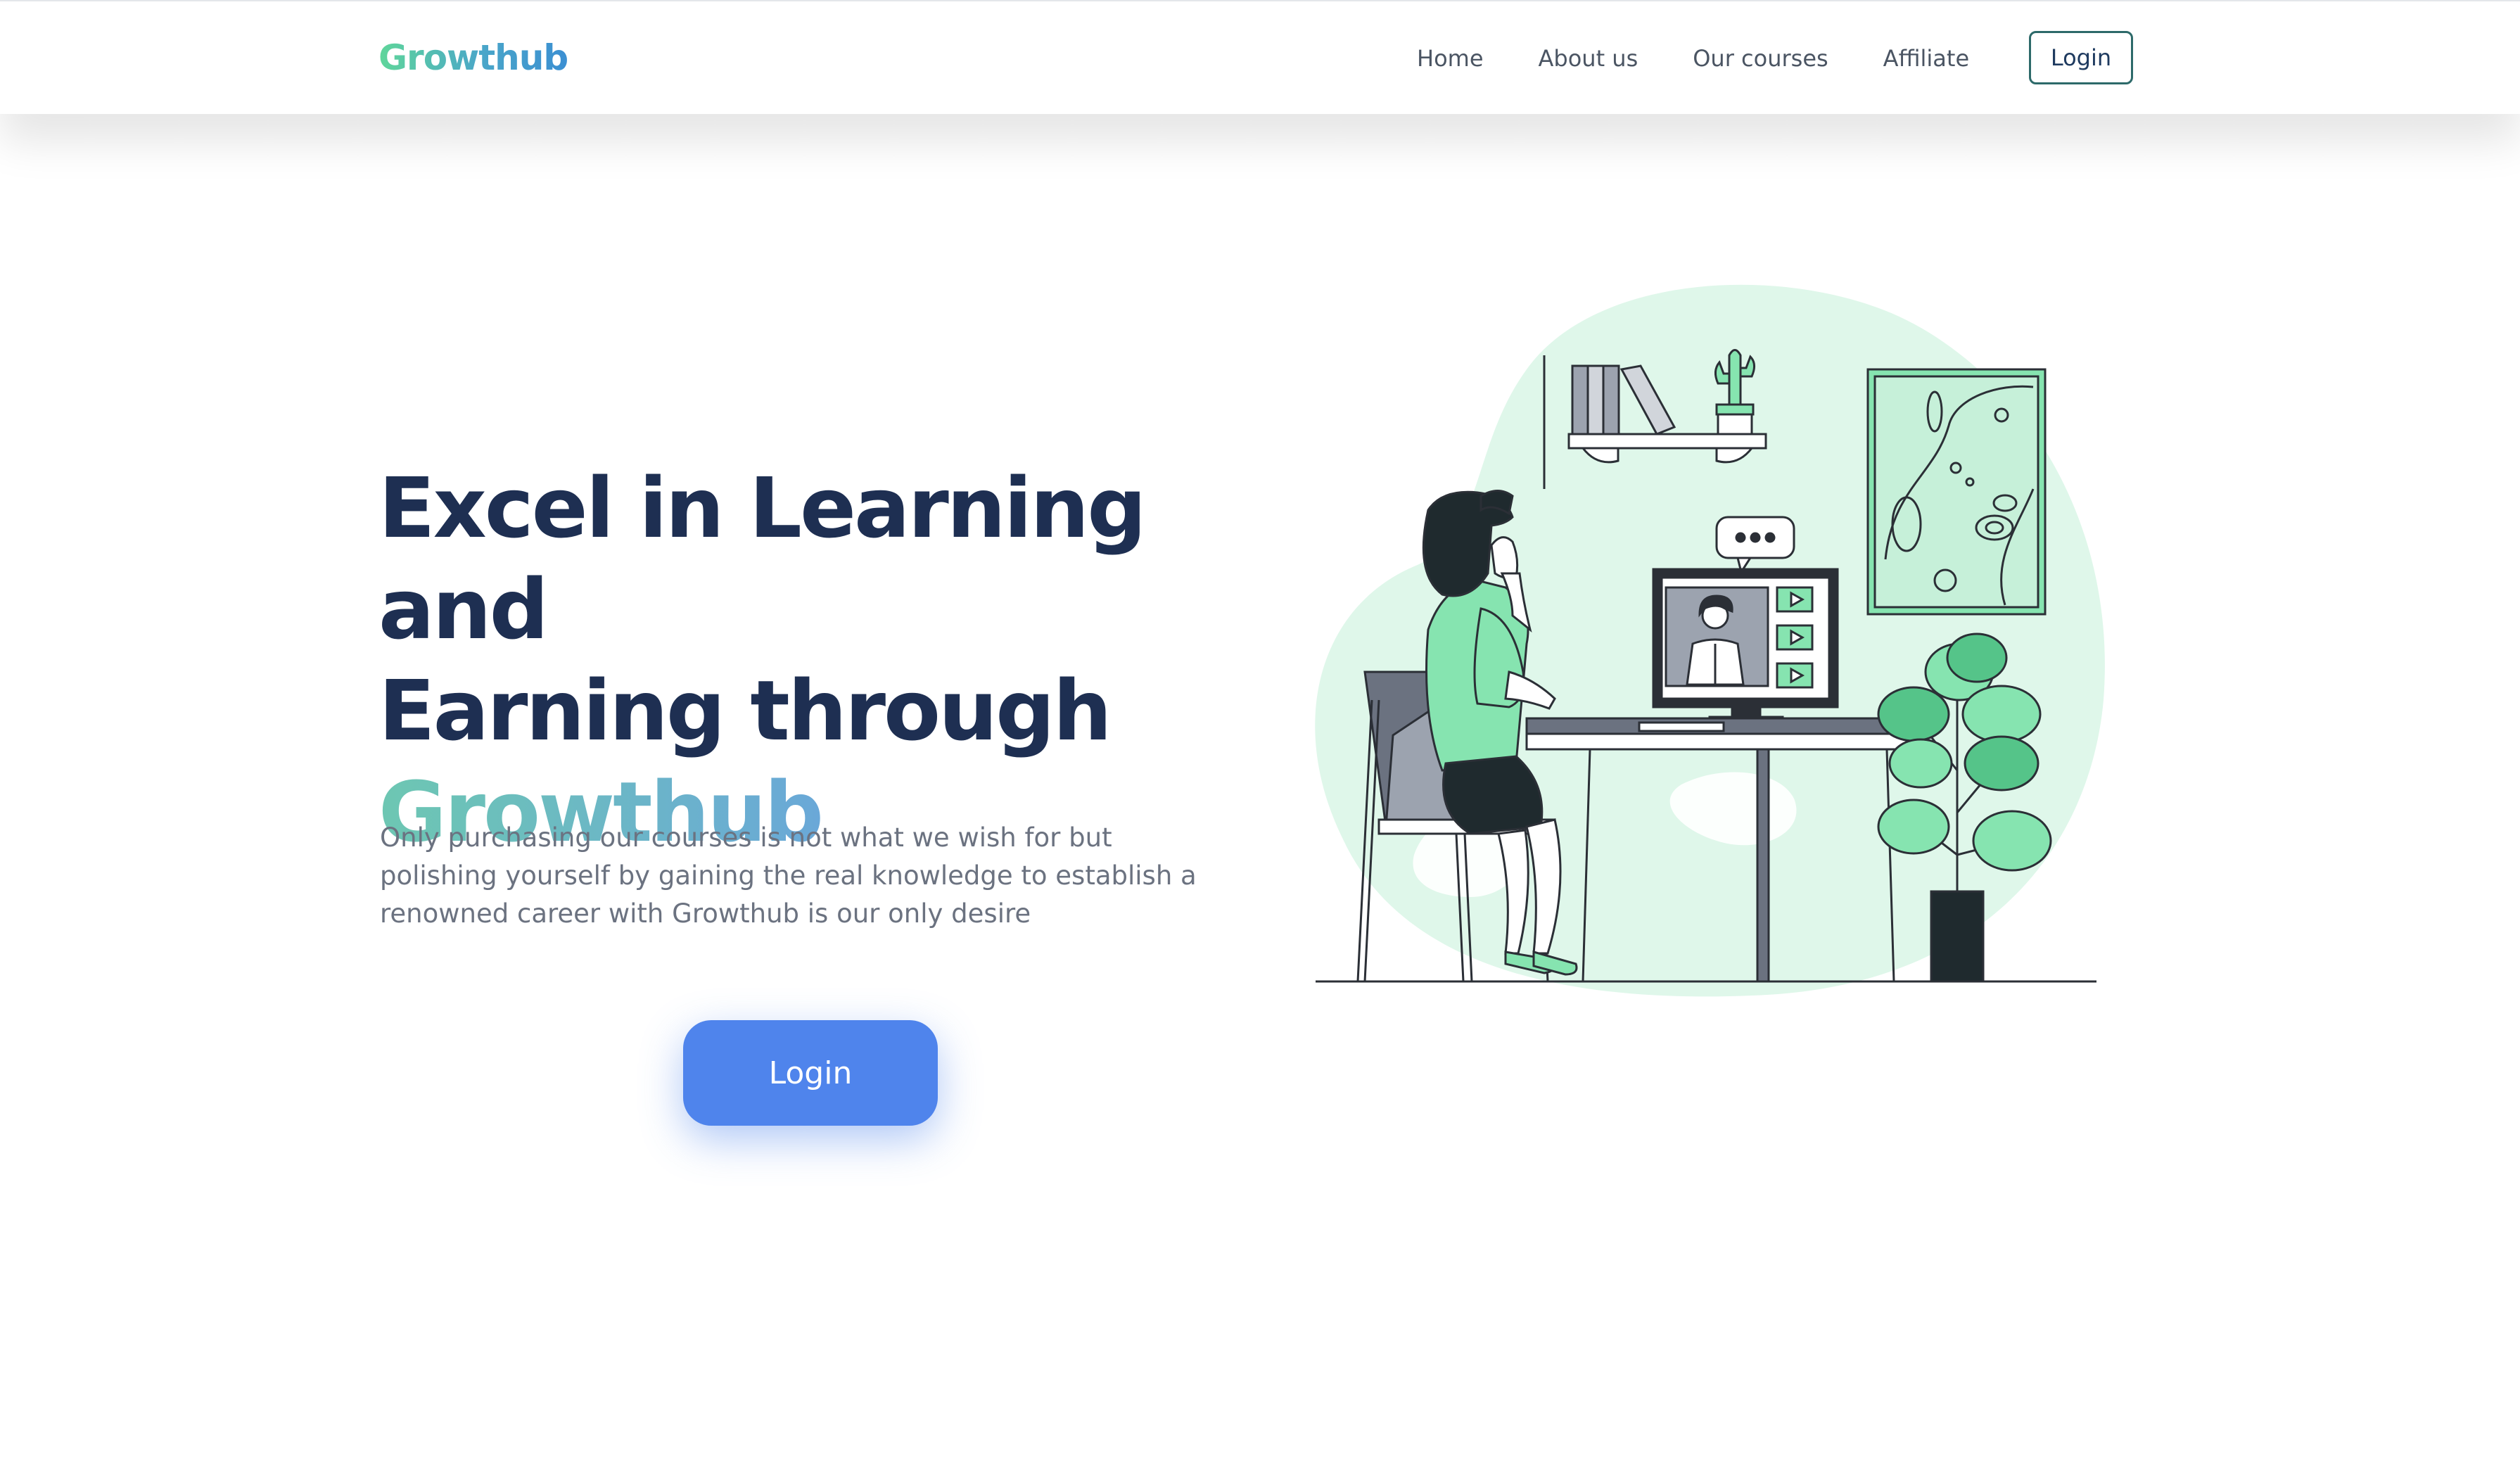 This screenshot has height=1462, width=2520. Describe the element at coordinates (763, 558) in the screenshot. I see `hero-title-line1: Excel in Learning and` at that location.